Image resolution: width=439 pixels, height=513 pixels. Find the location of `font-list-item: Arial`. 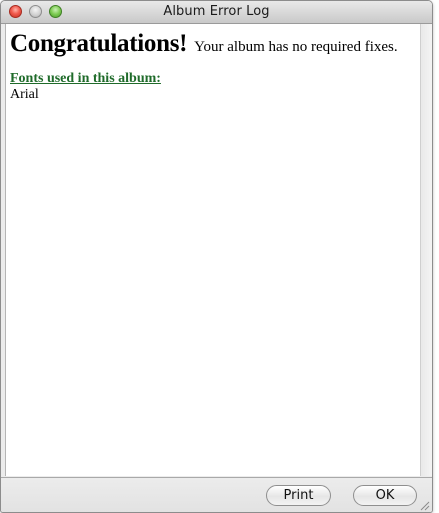

font-list-item: Arial is located at coordinates (24, 94).